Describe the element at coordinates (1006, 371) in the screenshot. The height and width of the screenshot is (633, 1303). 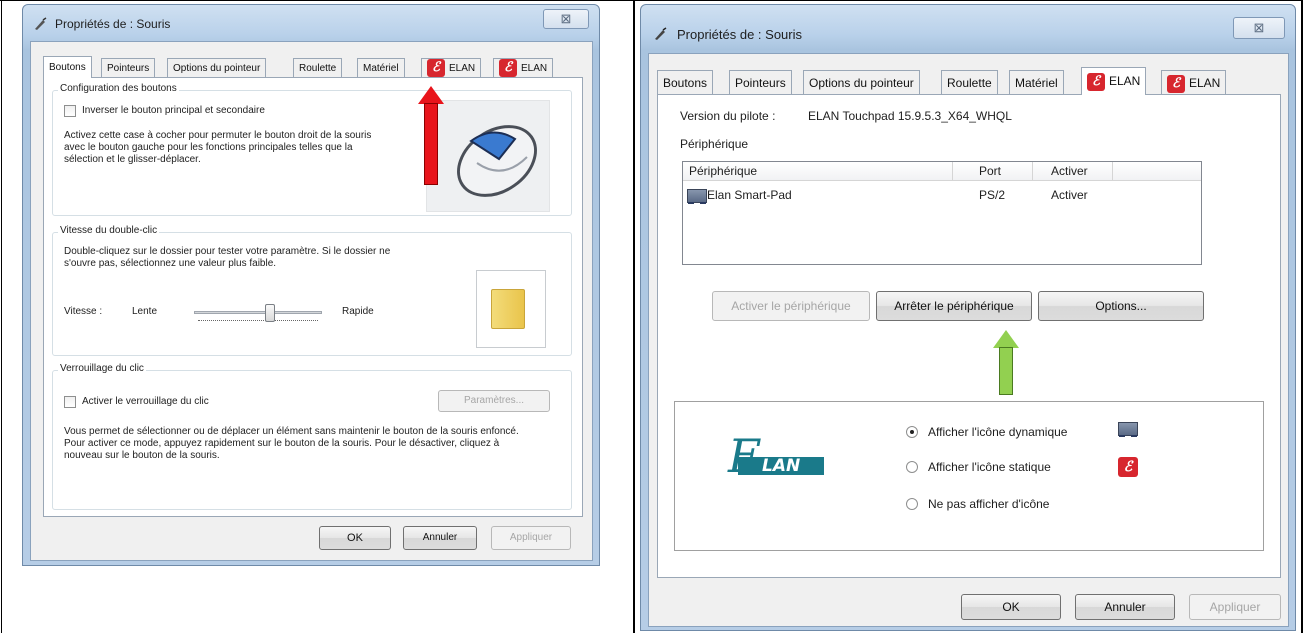
I see `green-arrow-shaft` at that location.